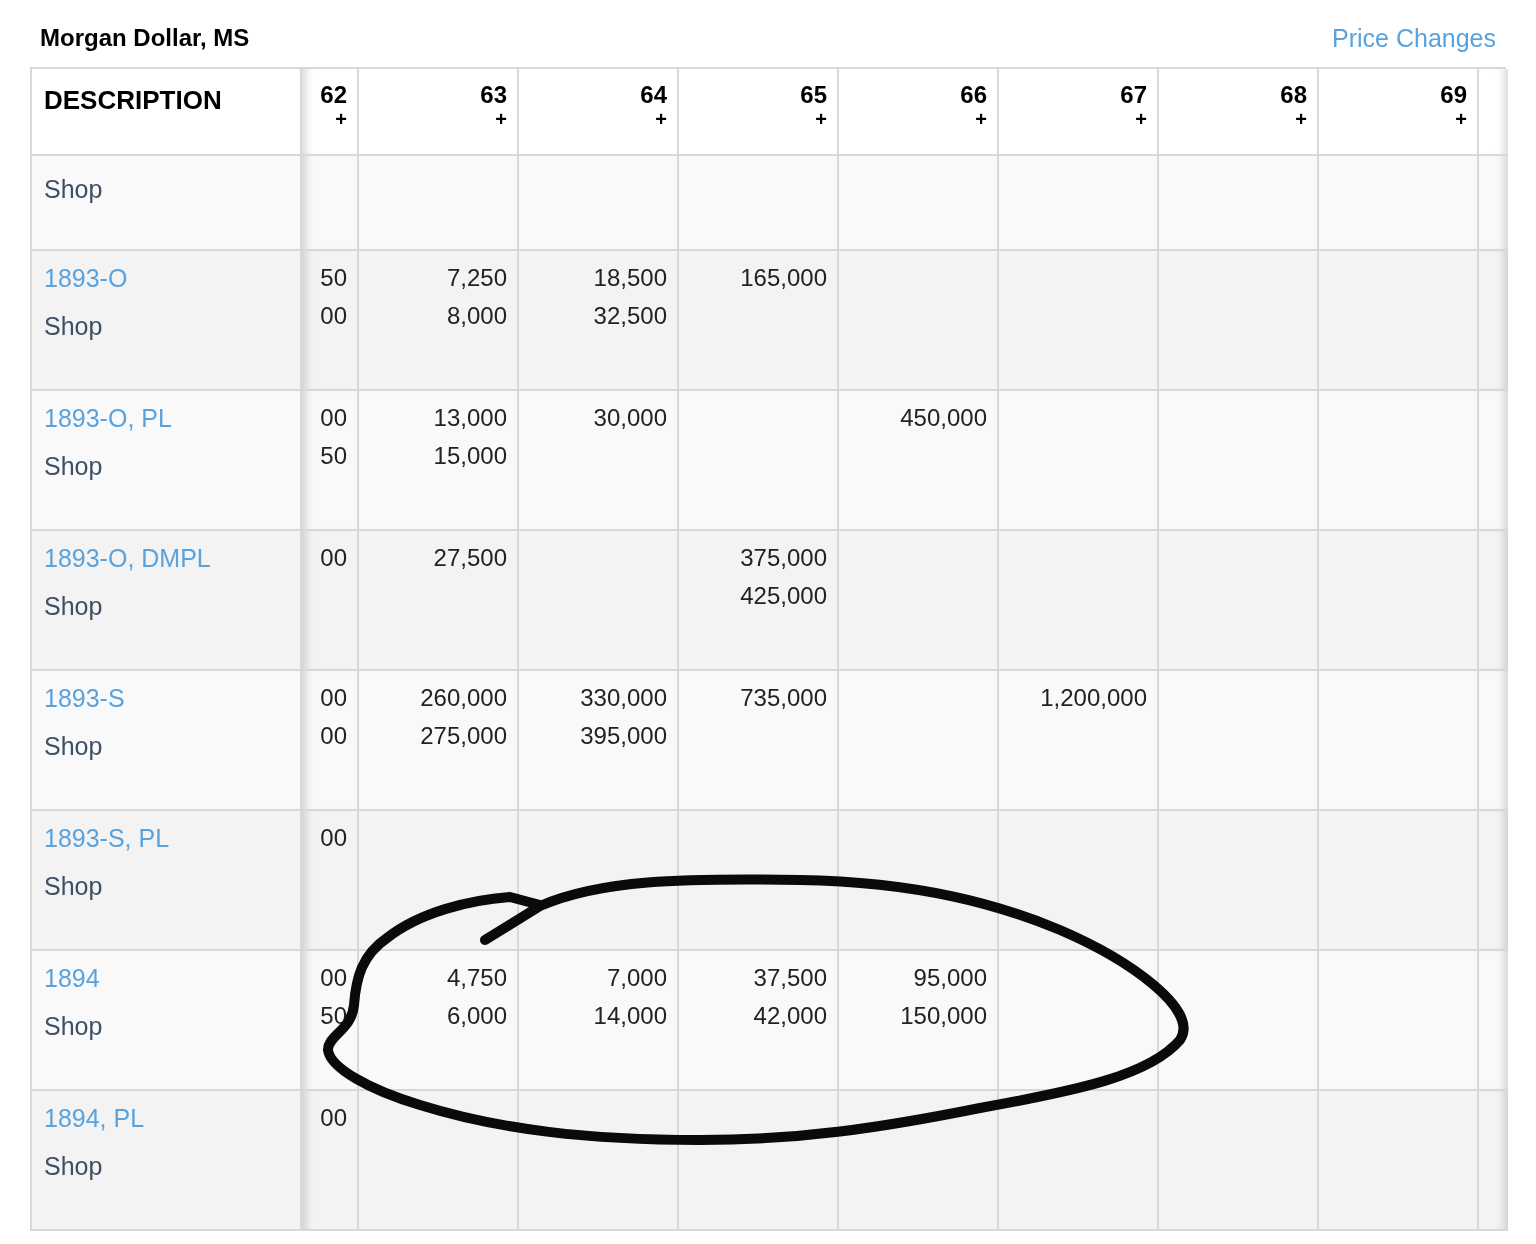 The height and width of the screenshot is (1244, 1536). What do you see at coordinates (790, 1016) in the screenshot?
I see `price-value: 42,000` at bounding box center [790, 1016].